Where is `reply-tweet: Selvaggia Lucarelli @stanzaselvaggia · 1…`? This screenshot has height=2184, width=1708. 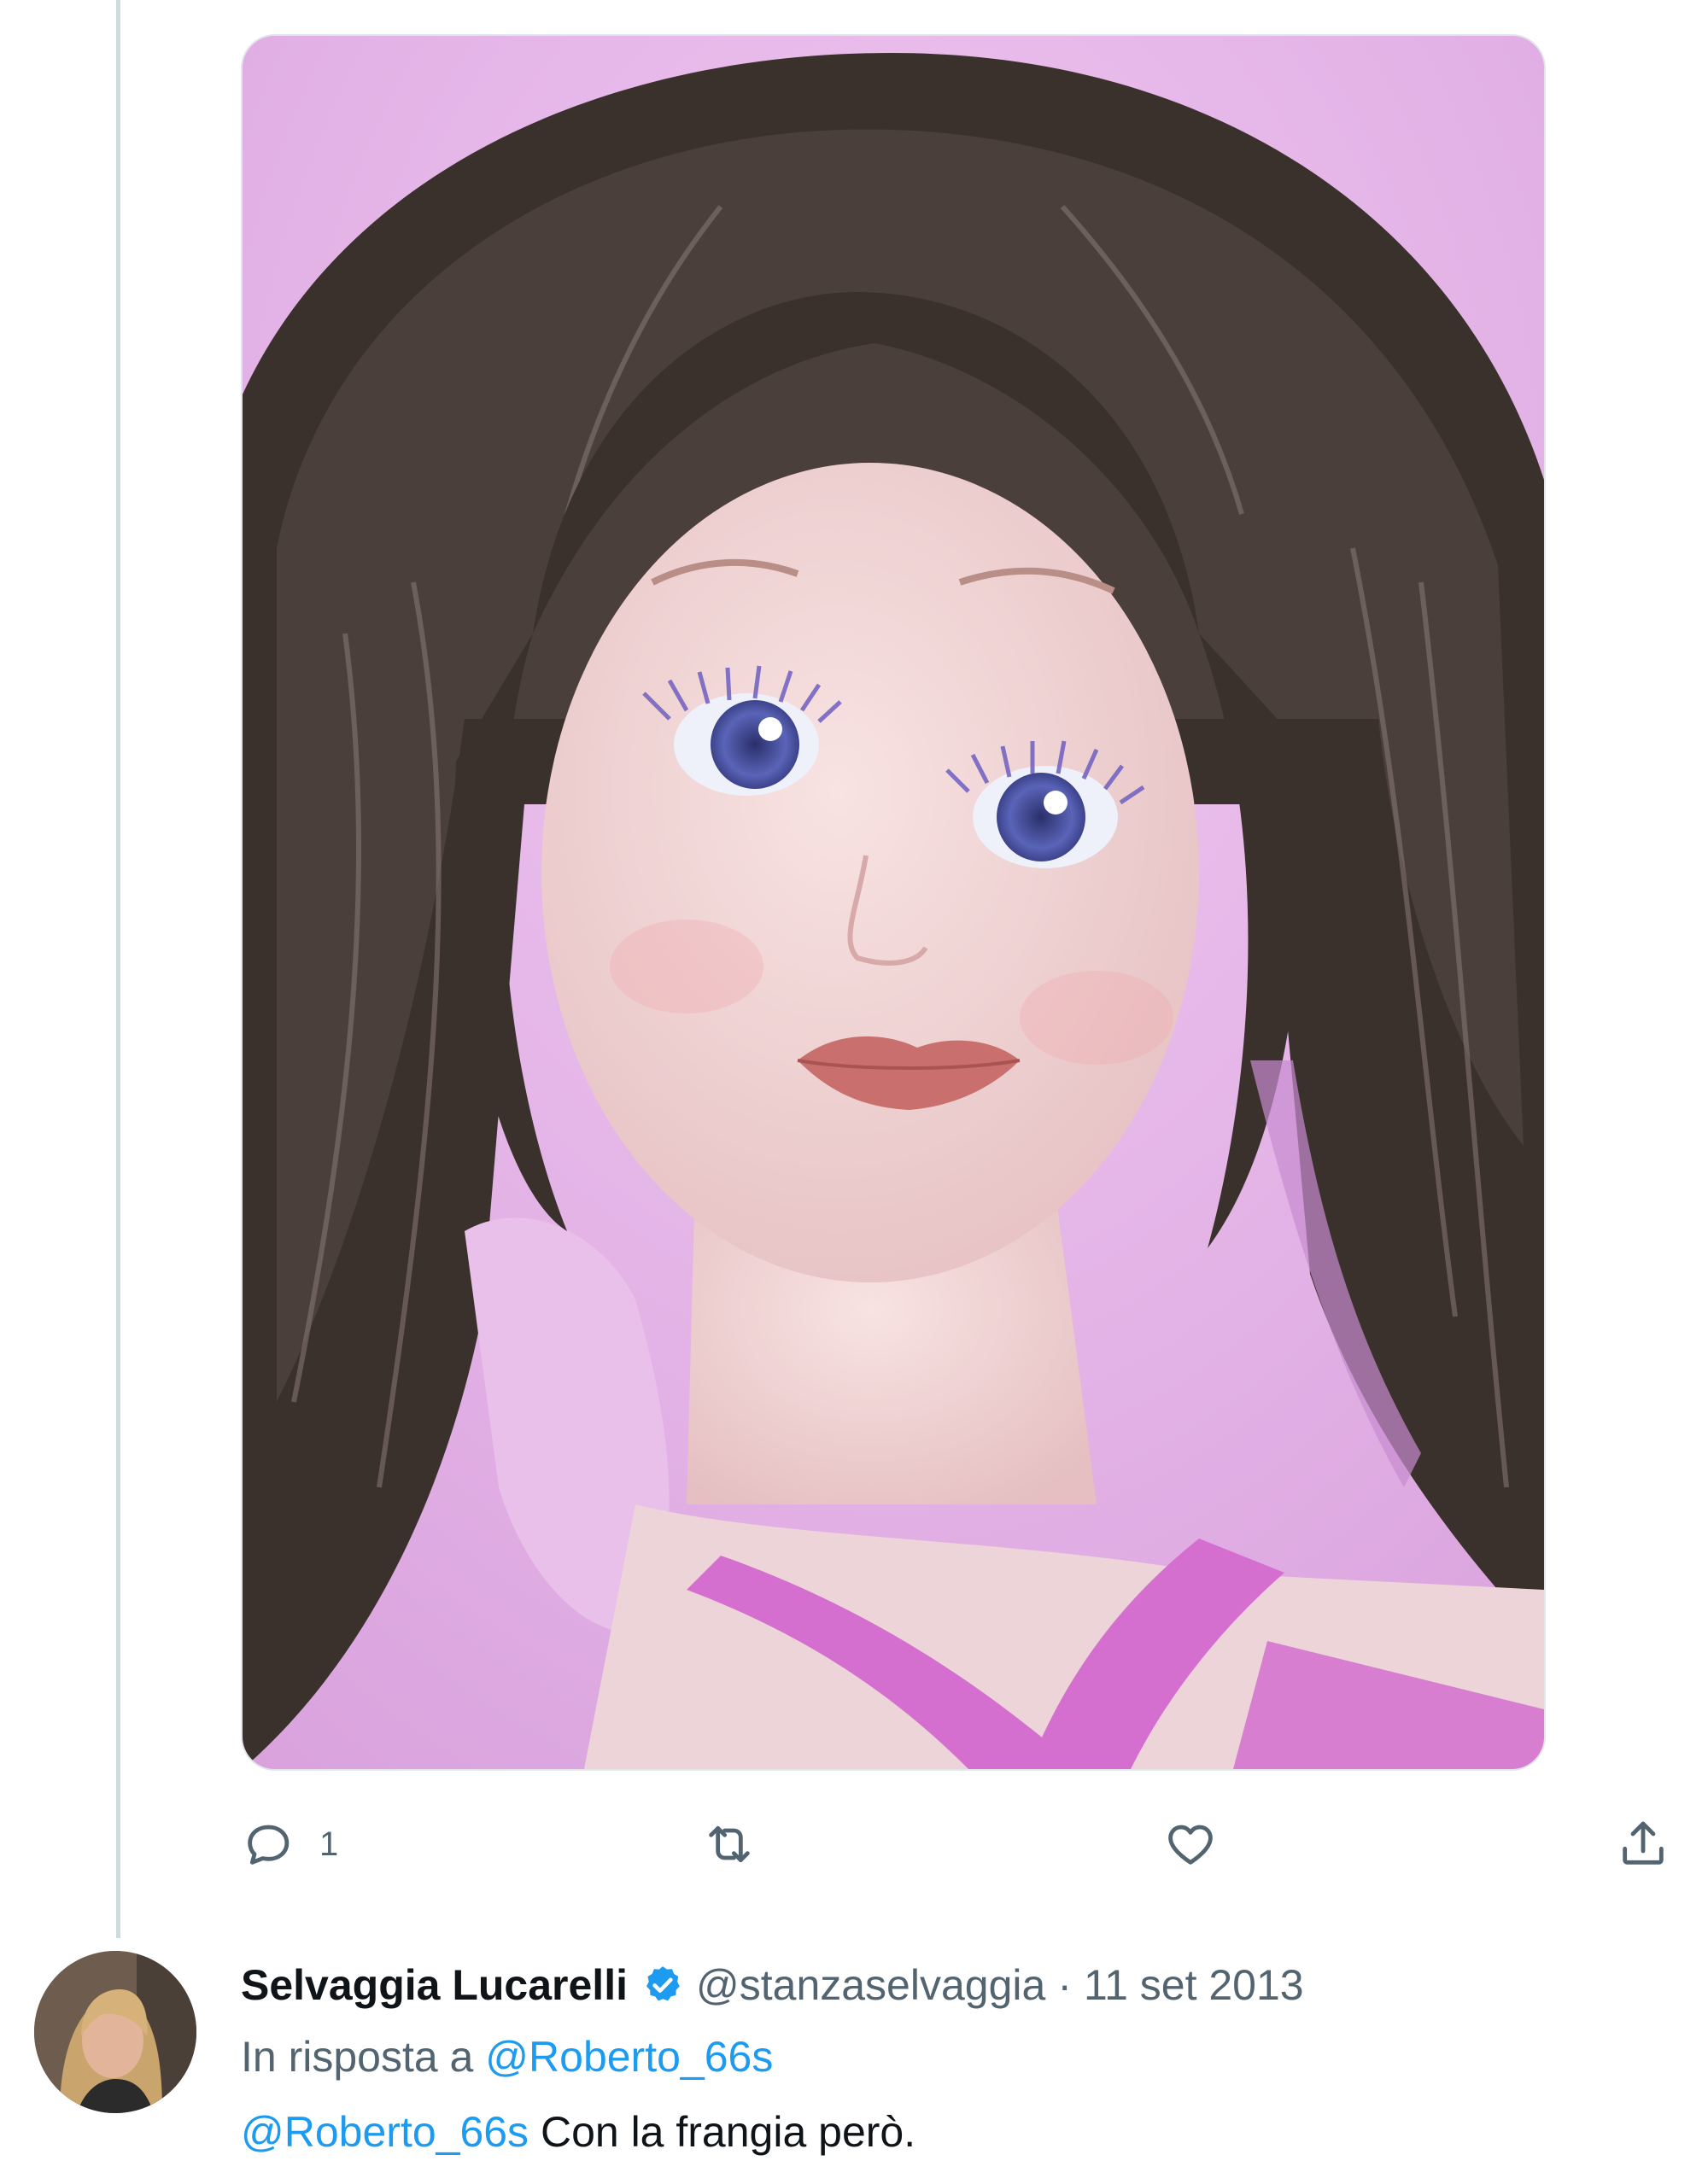 reply-tweet: Selvaggia Lucarelli @stanzaselvaggia · 1… is located at coordinates (862, 2066).